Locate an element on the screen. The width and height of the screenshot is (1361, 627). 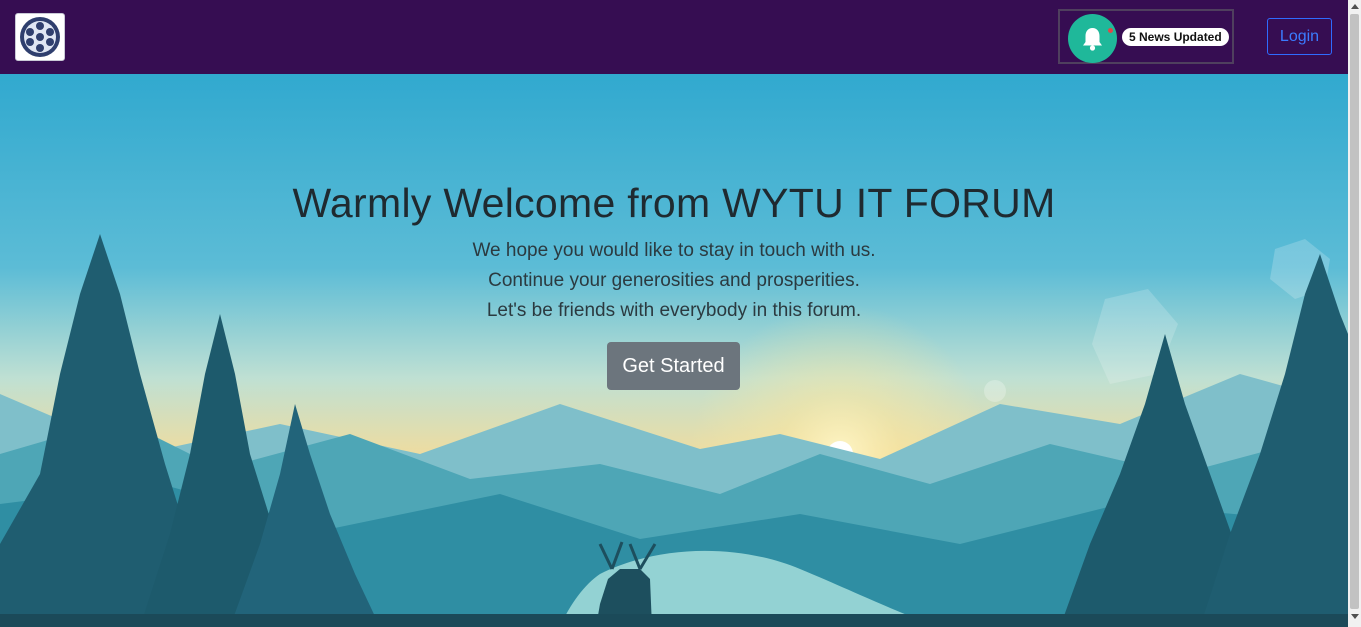
hero-title: Warmly Welcome from WYTU IT FORUM is located at coordinates (674, 203).